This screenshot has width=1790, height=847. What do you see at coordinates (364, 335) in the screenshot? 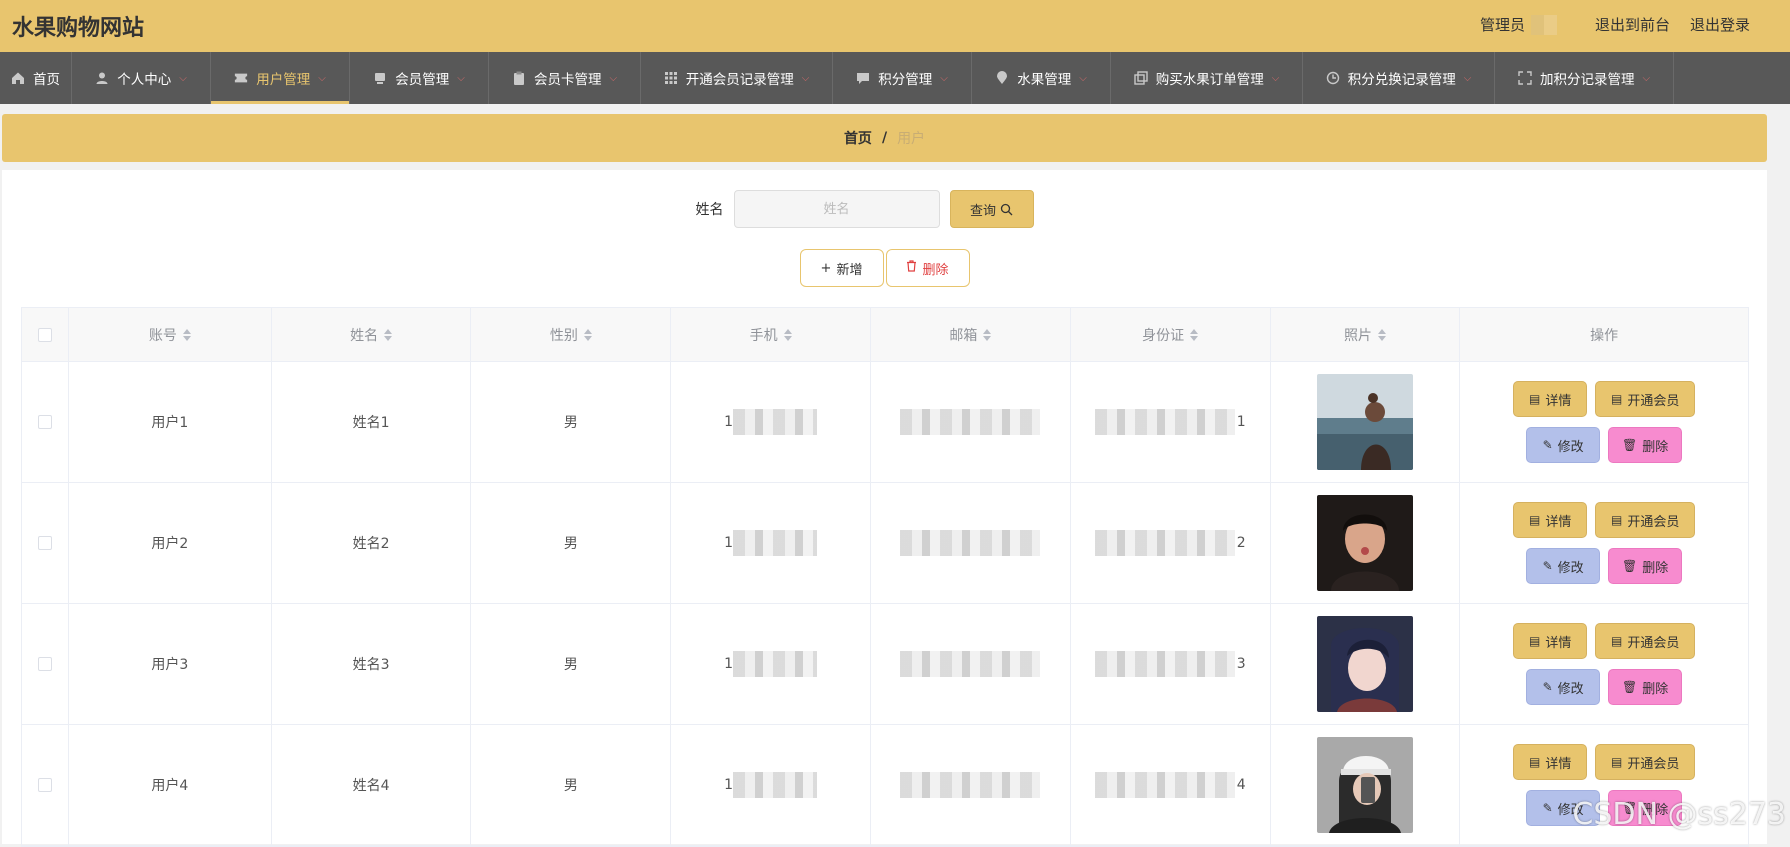
I see `column-header-label: 姓名` at bounding box center [364, 335].